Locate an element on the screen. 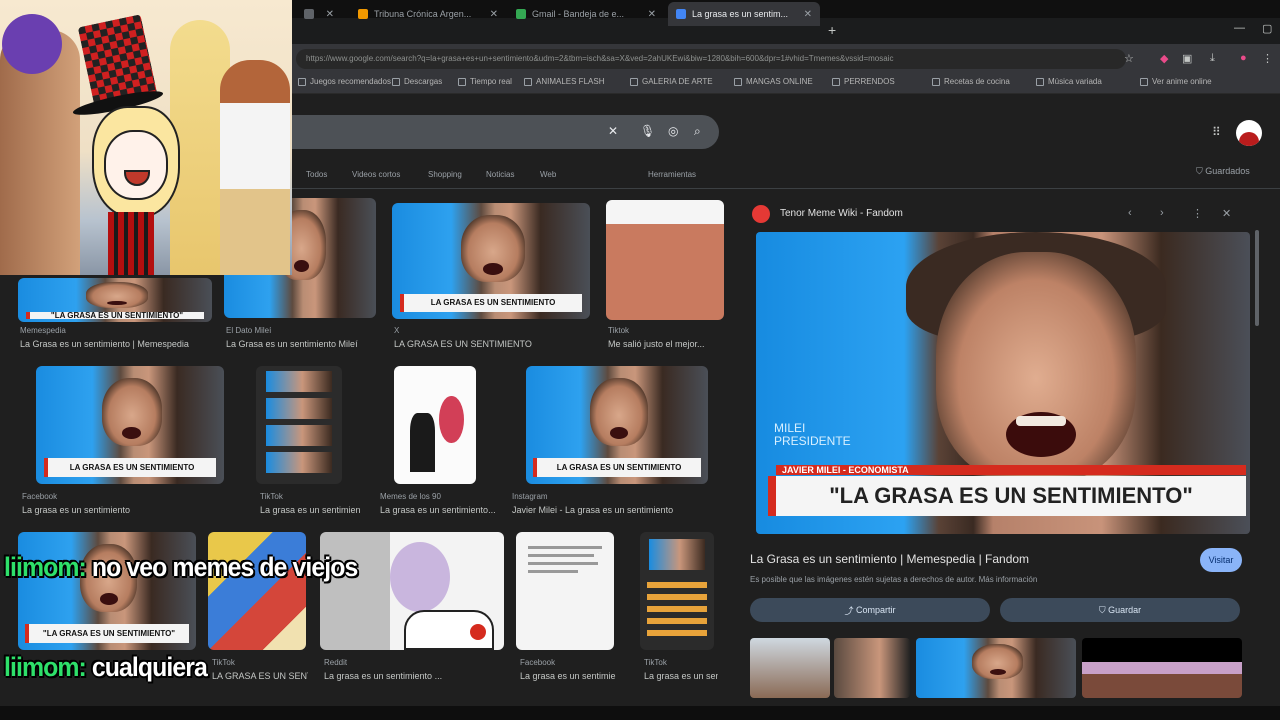  bookmark-item: Música variada is located at coordinates (1069, 81).